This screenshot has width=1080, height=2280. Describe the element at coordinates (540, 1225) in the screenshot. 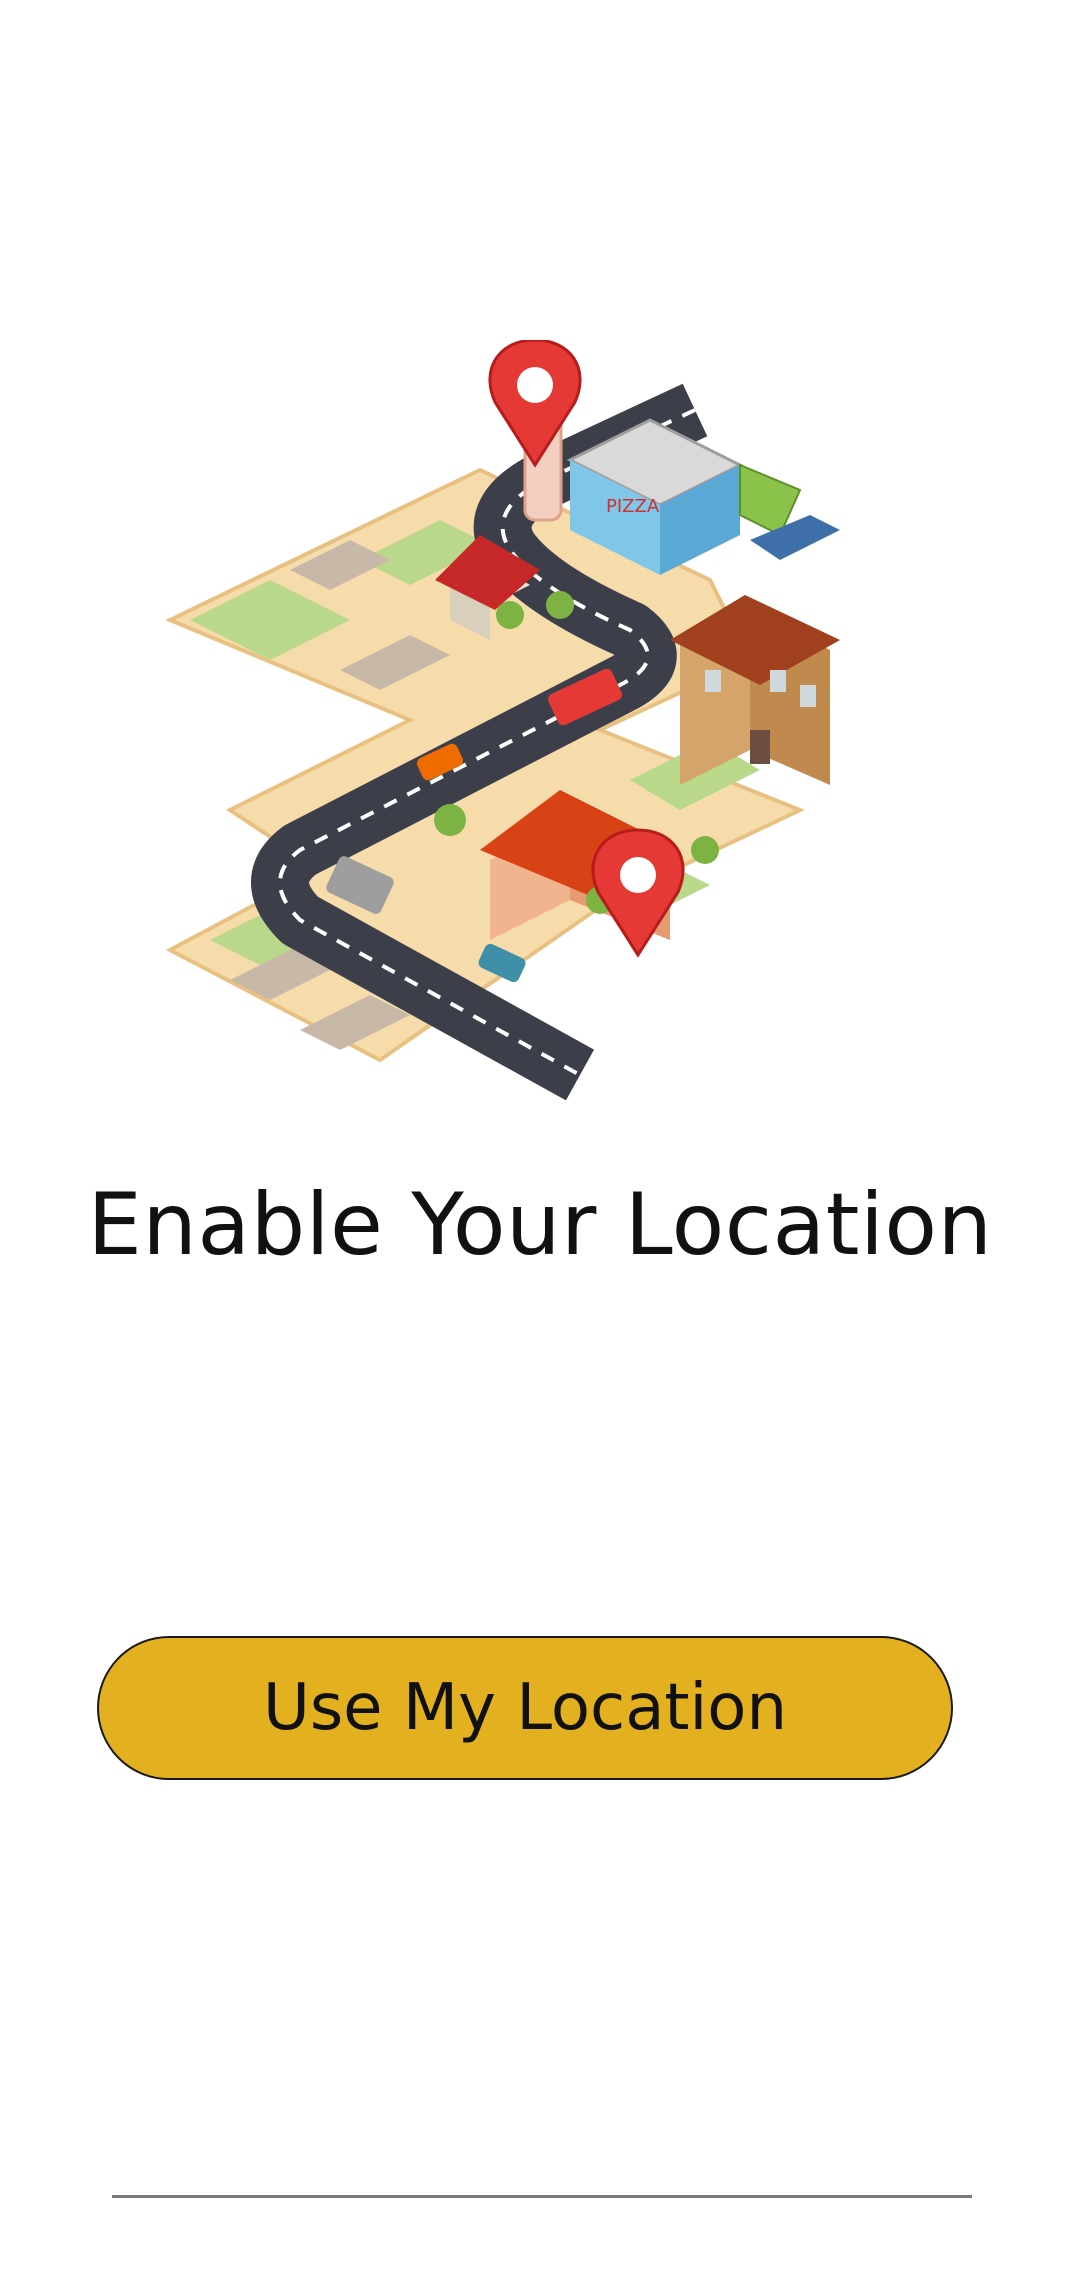

I see `page-title: Enable Your Location` at that location.